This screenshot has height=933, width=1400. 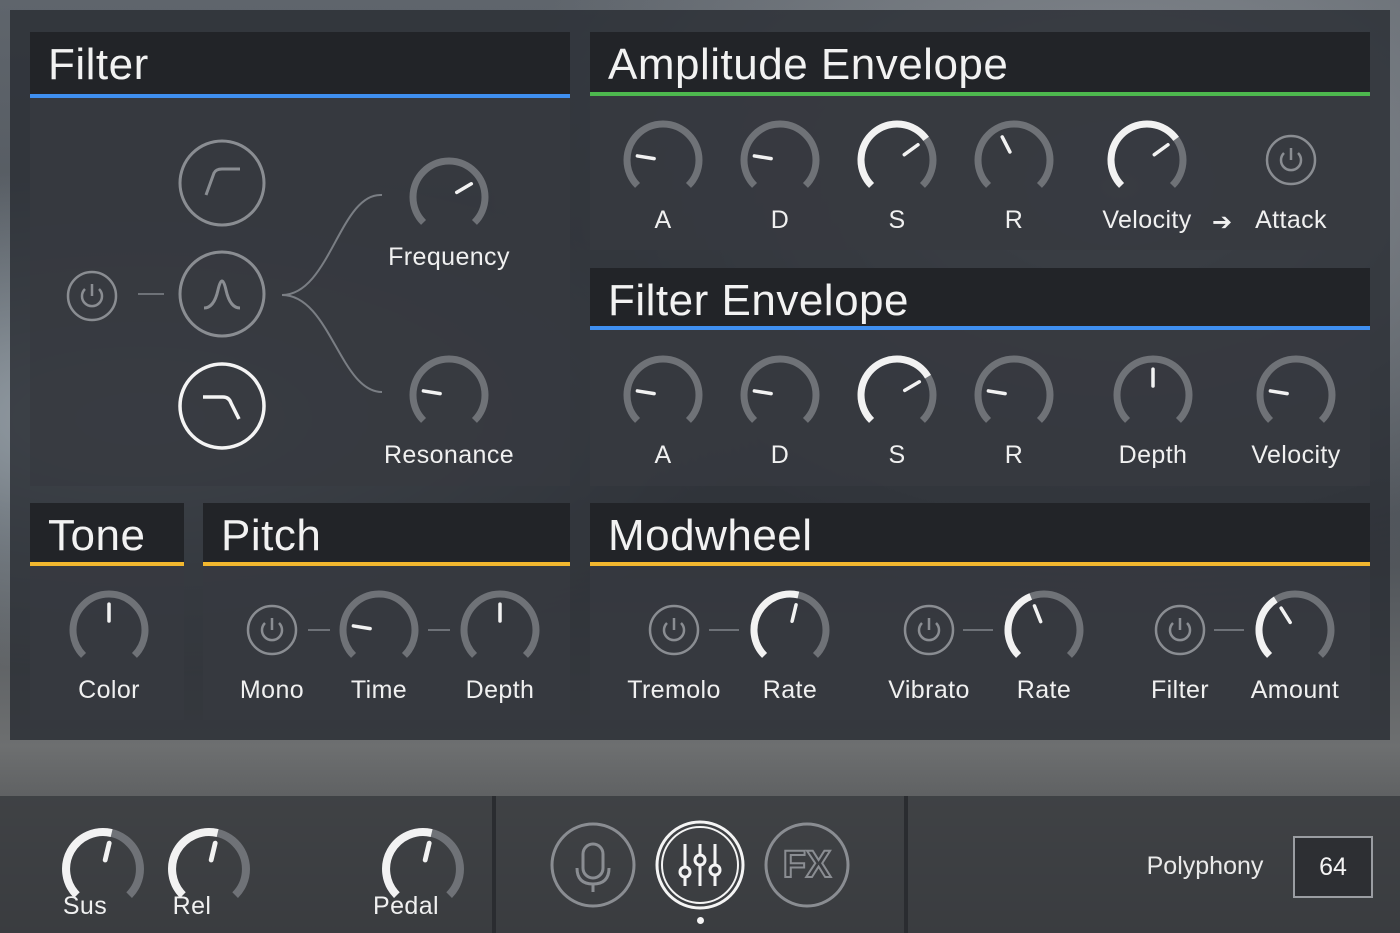 What do you see at coordinates (758, 300) in the screenshot?
I see `filter-envelope-title: Filter Envelope` at bounding box center [758, 300].